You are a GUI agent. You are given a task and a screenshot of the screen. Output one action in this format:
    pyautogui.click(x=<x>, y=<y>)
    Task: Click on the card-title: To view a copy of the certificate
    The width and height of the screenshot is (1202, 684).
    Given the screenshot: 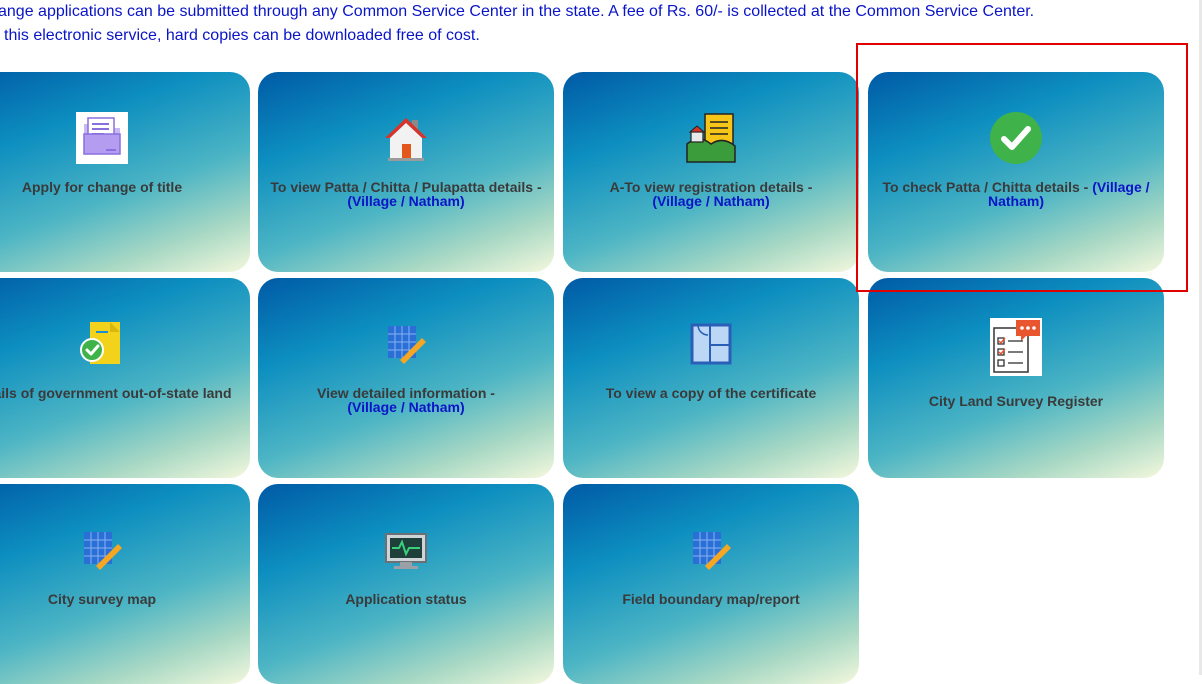 What is the action you would take?
    pyautogui.click(x=711, y=393)
    